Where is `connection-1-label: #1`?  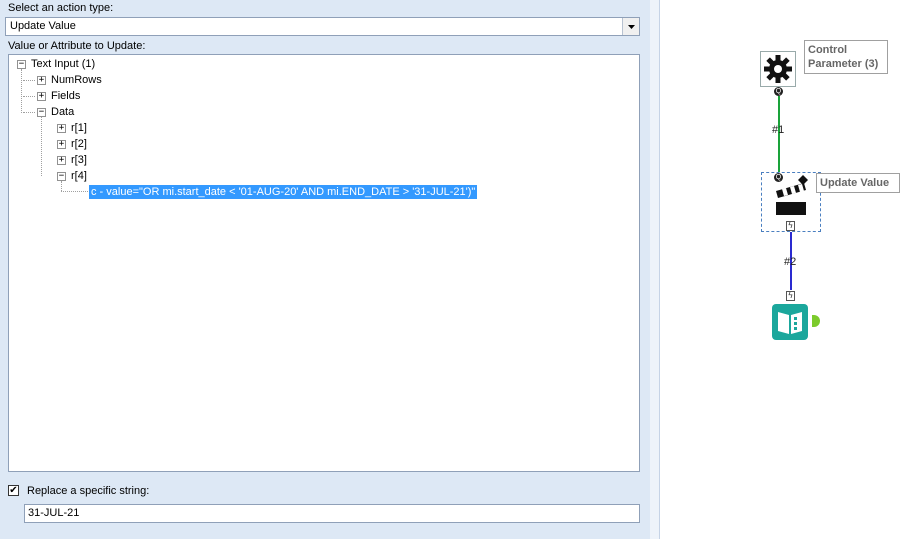
connection-1-label: #1 is located at coordinates (778, 130).